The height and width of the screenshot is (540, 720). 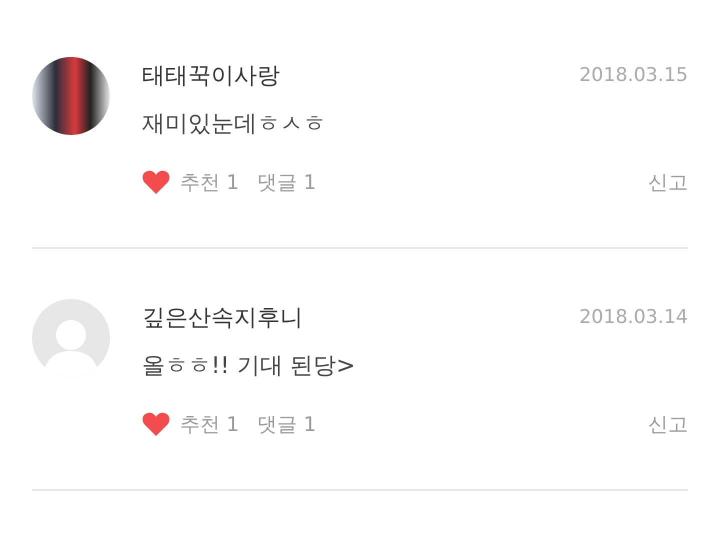 I want to click on user-name: 태태꾹이사랑, so click(x=211, y=76).